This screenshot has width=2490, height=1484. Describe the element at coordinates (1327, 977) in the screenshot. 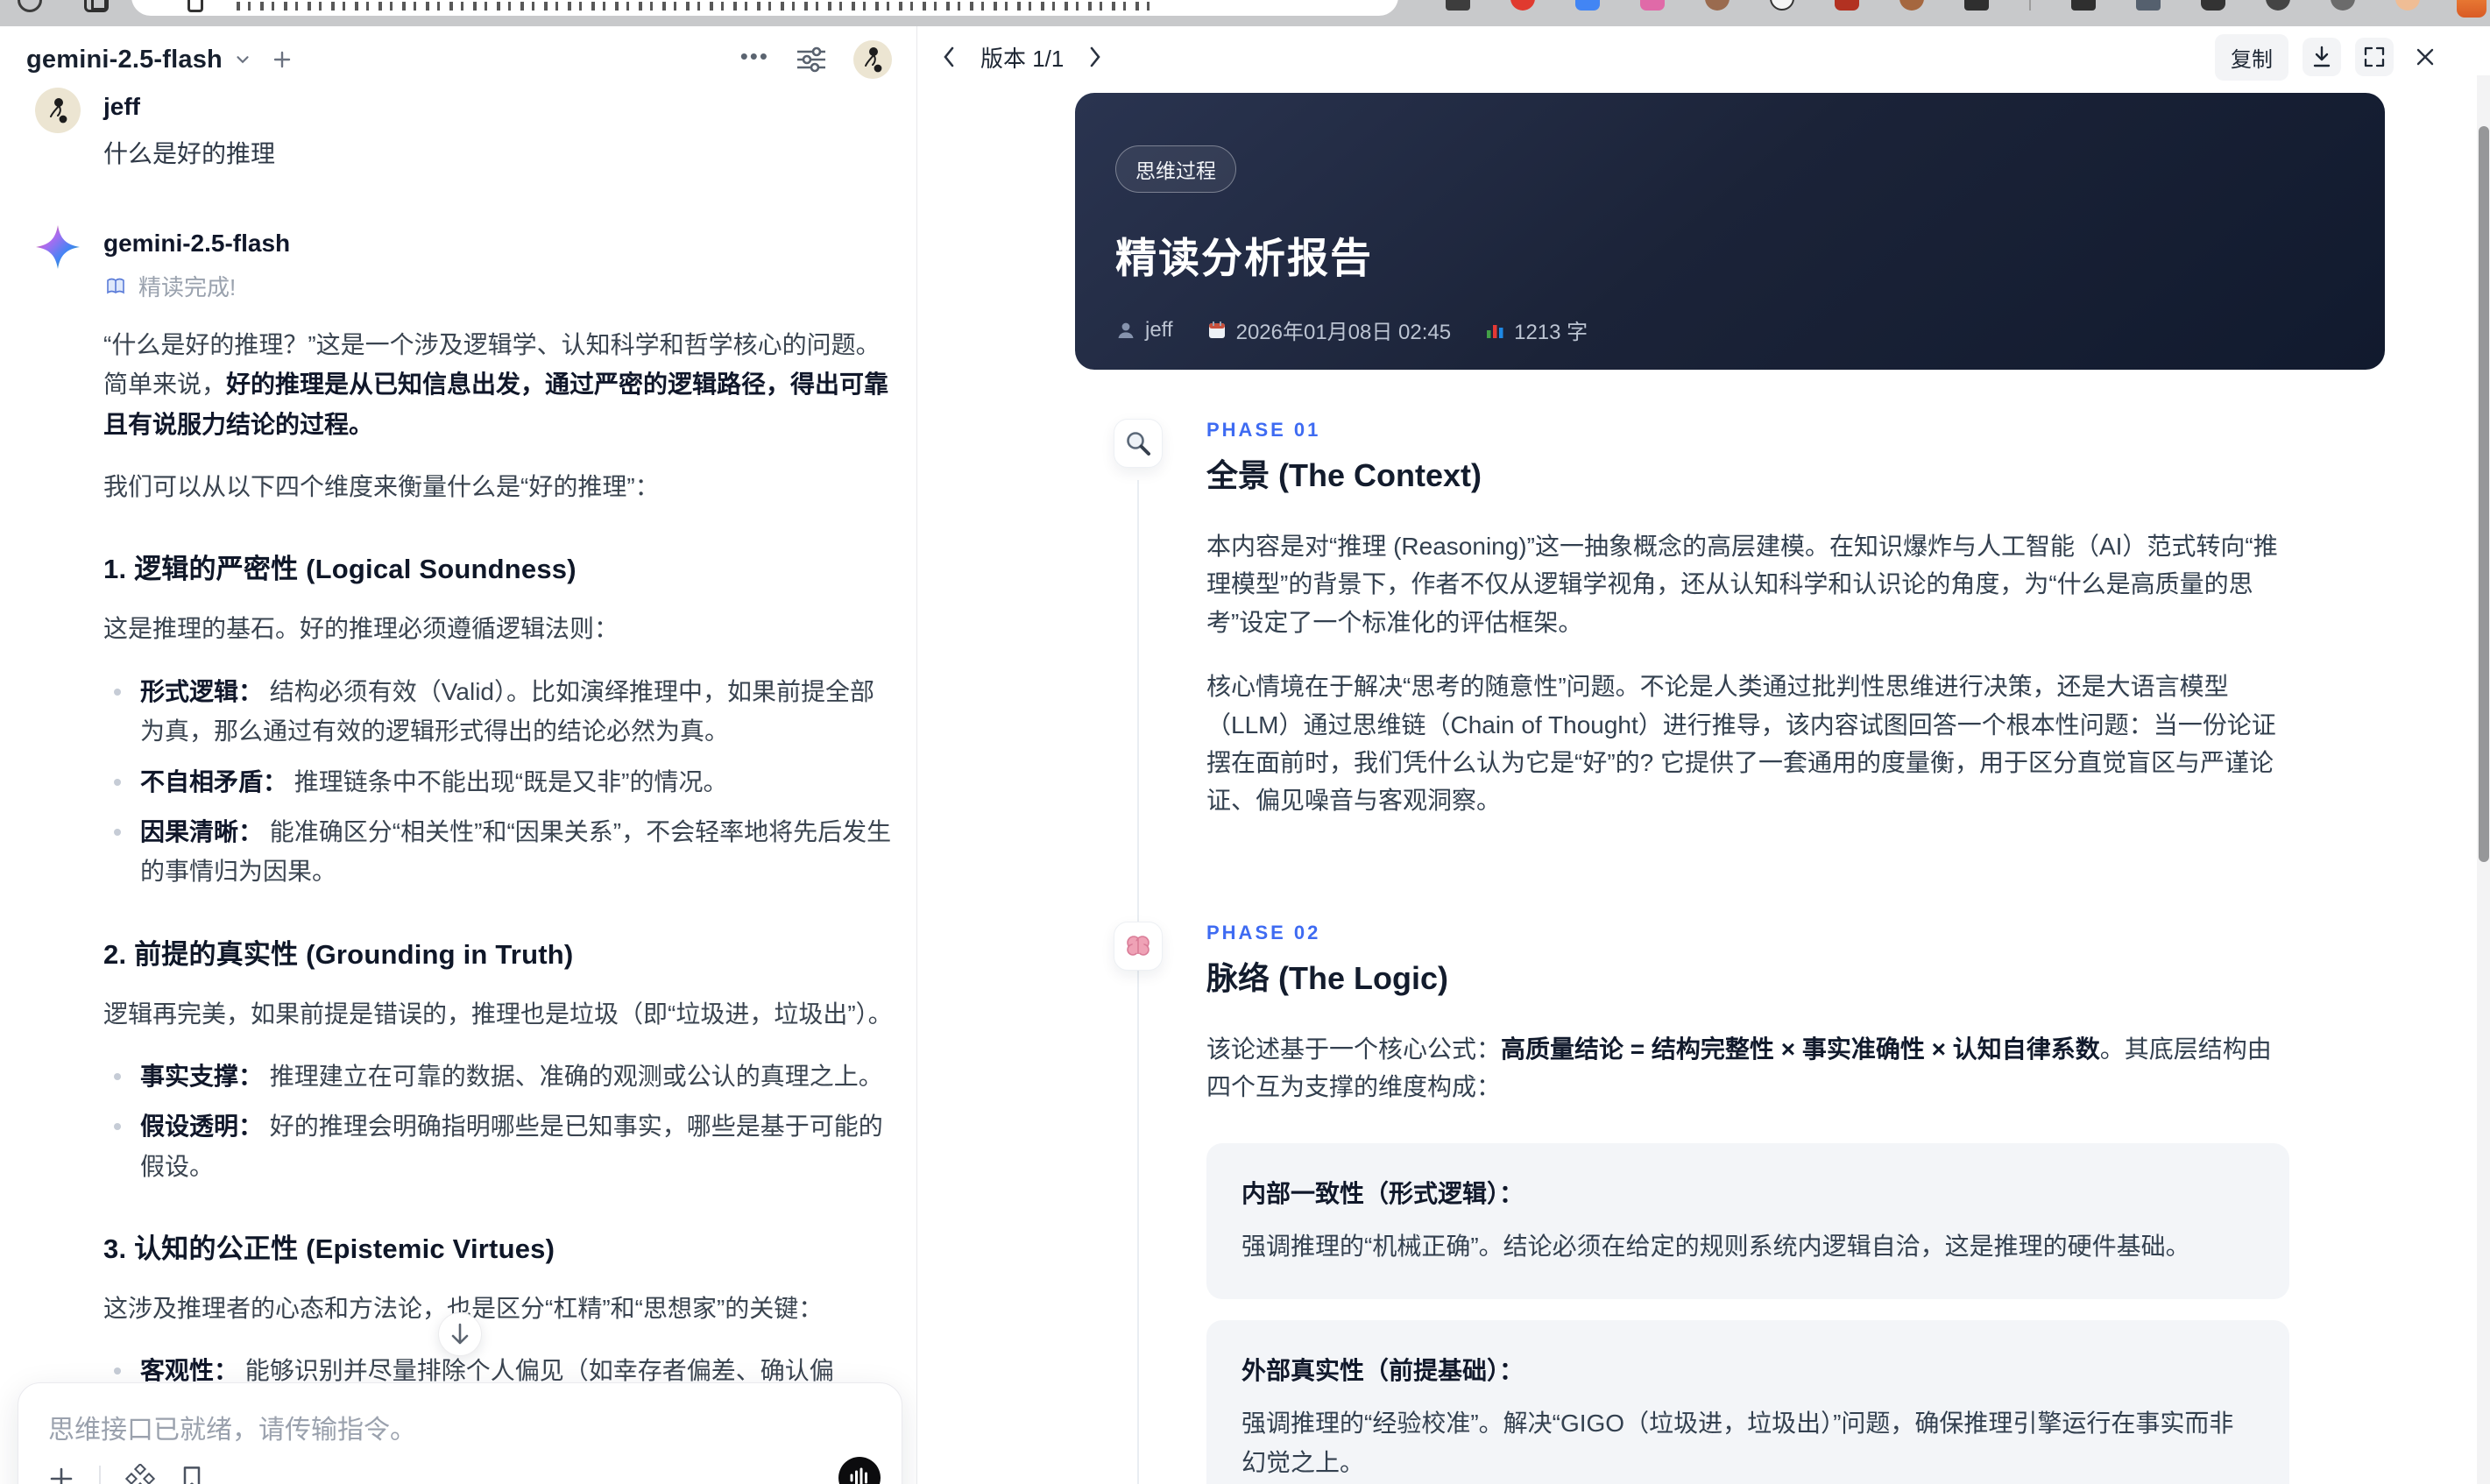

I see `phase-title: 脉络 (The Logic)` at that location.